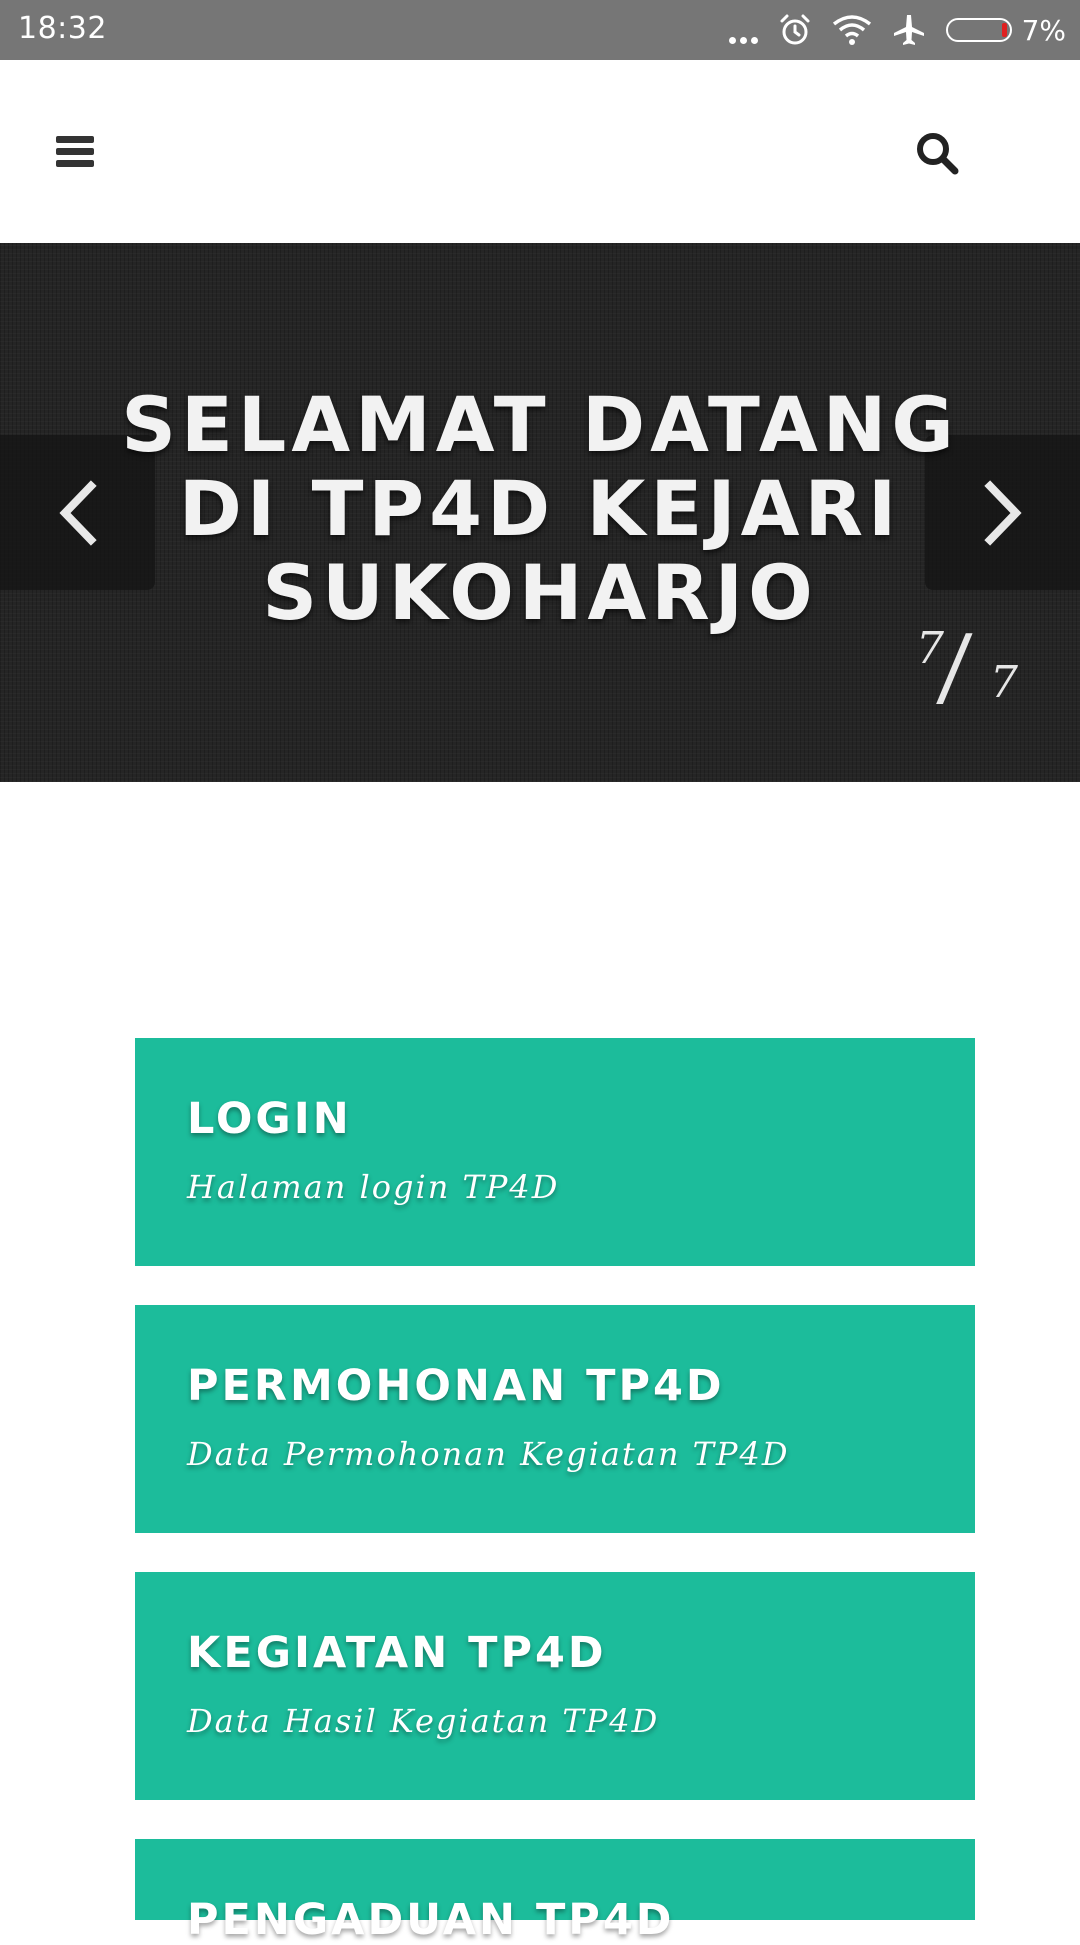 The width and height of the screenshot is (1080, 1945). Describe the element at coordinates (555, 1686) in the screenshot. I see `card-kegiatan: KEGIATAN TP4D Data Hasil Kegiatan TP4D` at that location.